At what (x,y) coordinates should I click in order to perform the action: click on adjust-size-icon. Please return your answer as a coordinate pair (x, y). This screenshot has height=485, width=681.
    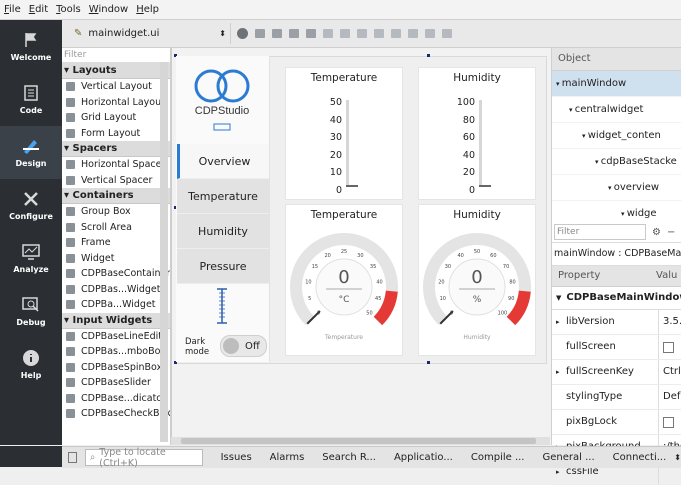
    Looking at the image, I should click on (447, 33).